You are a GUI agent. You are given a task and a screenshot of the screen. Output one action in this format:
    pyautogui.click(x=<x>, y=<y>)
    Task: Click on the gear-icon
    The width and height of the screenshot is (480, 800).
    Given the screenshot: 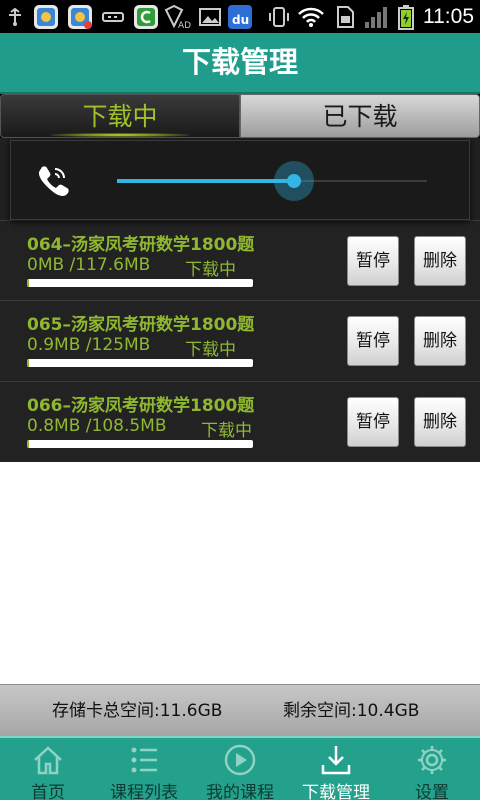 What is the action you would take?
    pyautogui.click(x=432, y=760)
    